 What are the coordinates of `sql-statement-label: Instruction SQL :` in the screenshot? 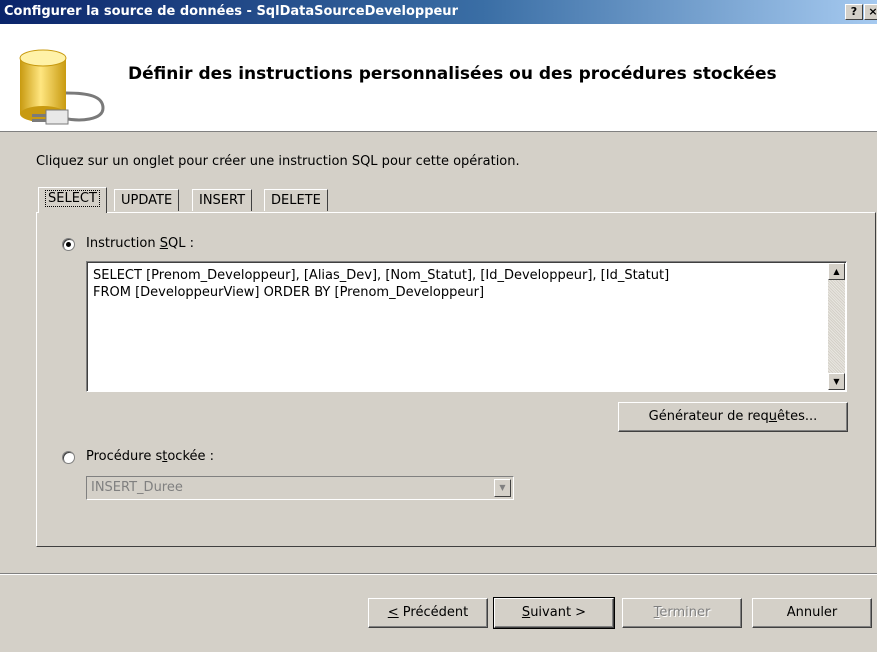 It's located at (140, 243).